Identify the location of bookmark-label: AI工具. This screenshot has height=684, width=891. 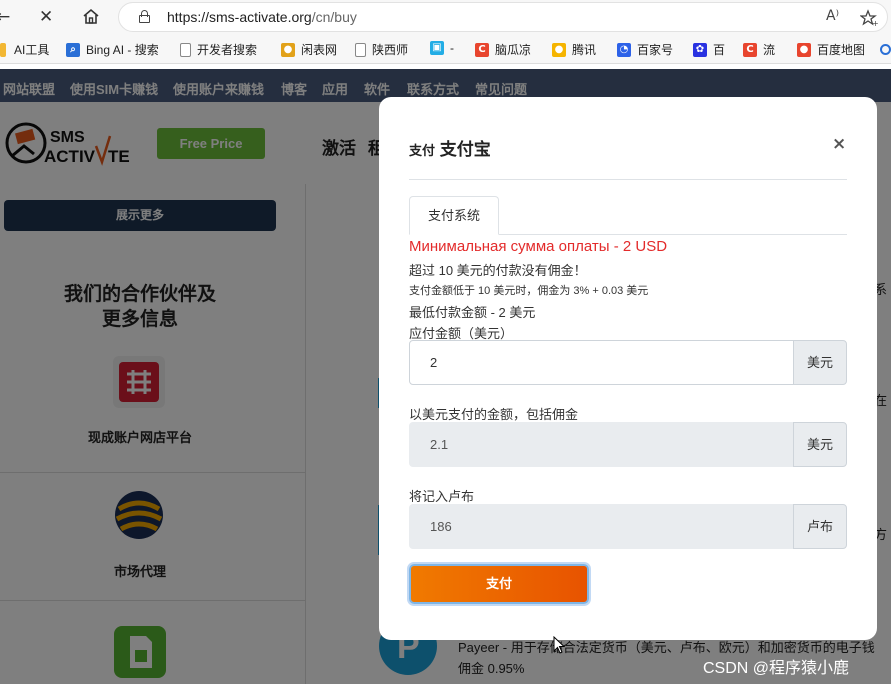
(32, 50).